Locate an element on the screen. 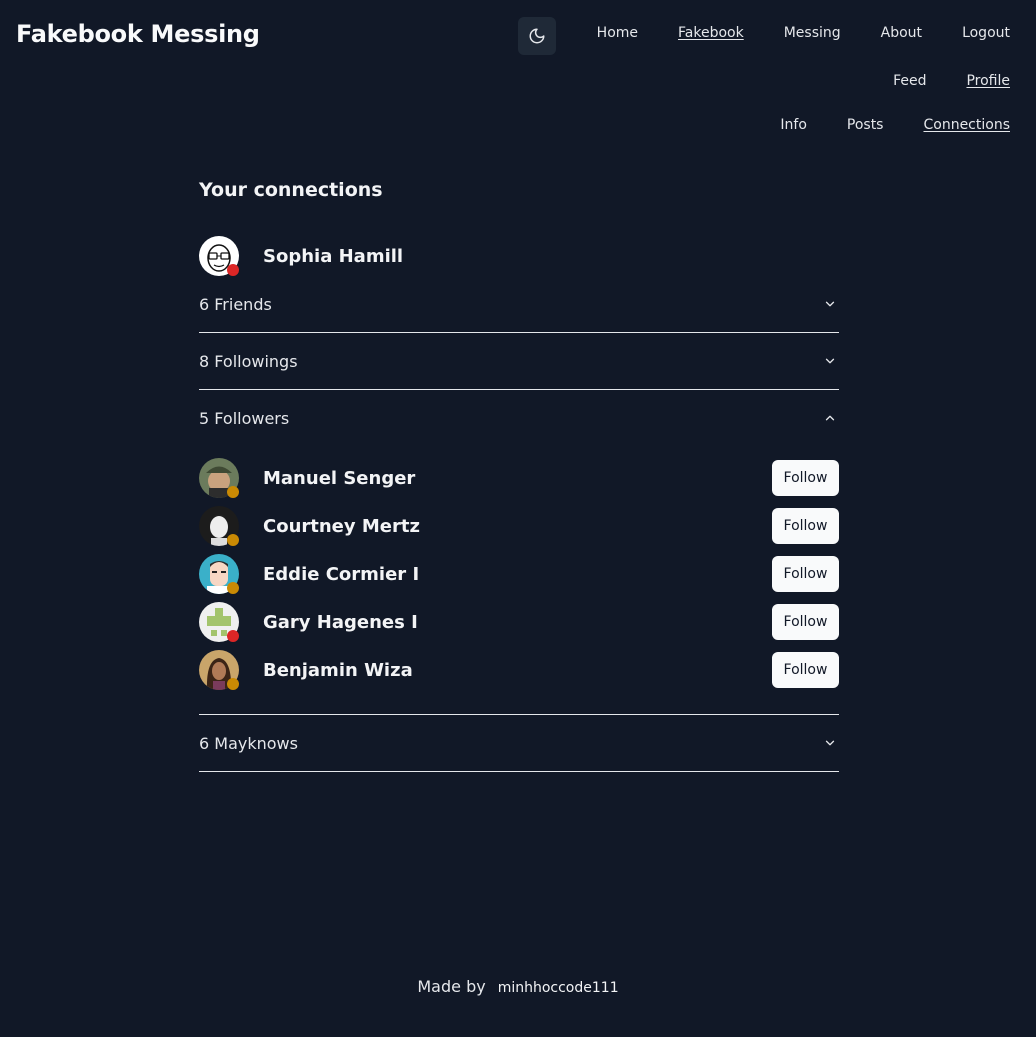  current-user-name: Sophia Hamill is located at coordinates (333, 256).